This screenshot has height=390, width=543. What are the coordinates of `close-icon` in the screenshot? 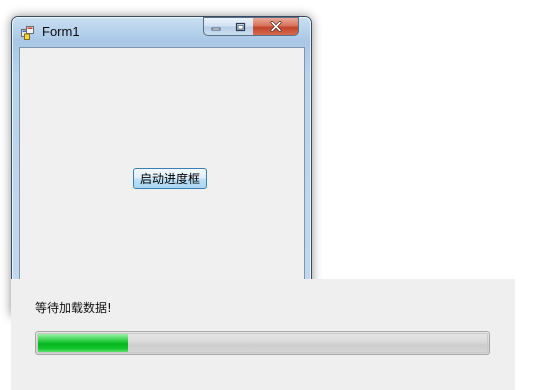 It's located at (275, 26).